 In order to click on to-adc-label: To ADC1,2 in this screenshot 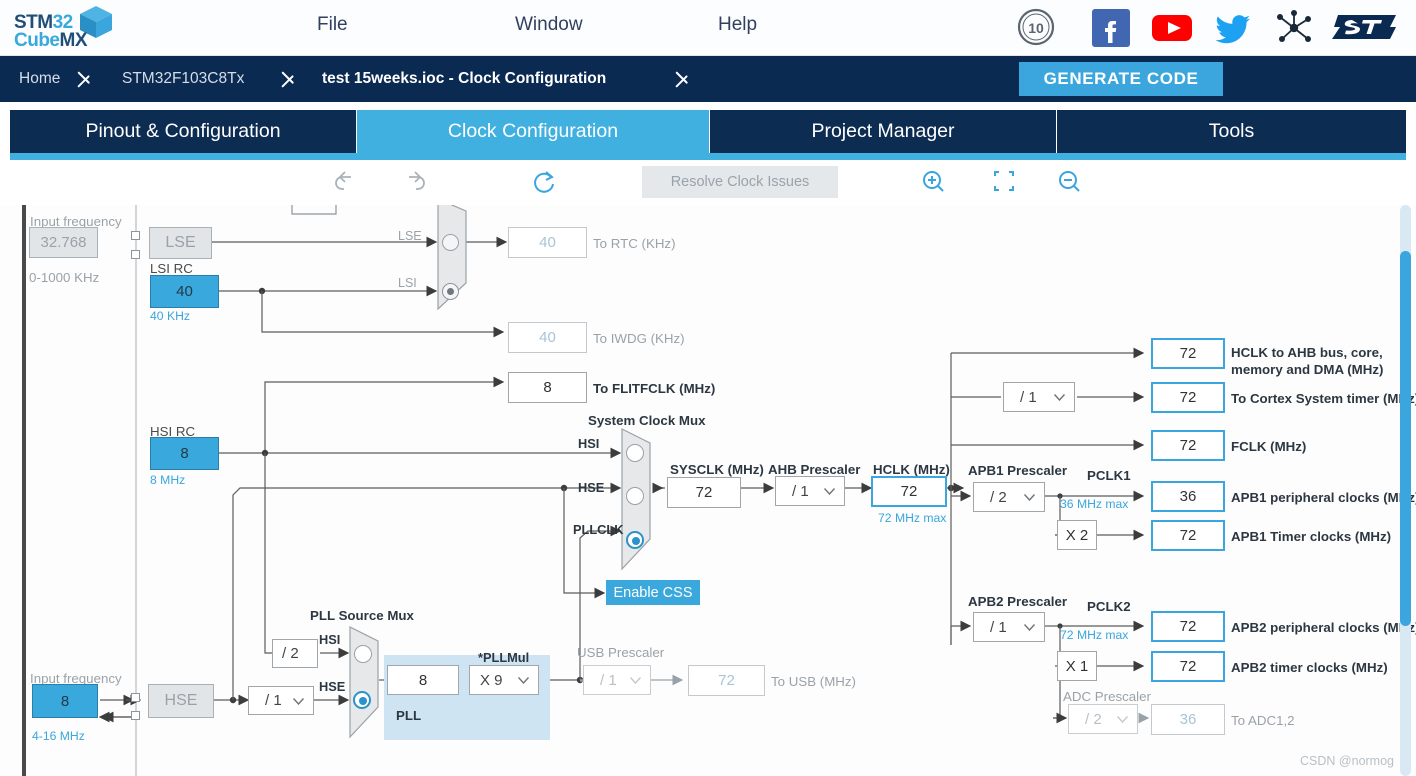, I will do `click(1263, 720)`.